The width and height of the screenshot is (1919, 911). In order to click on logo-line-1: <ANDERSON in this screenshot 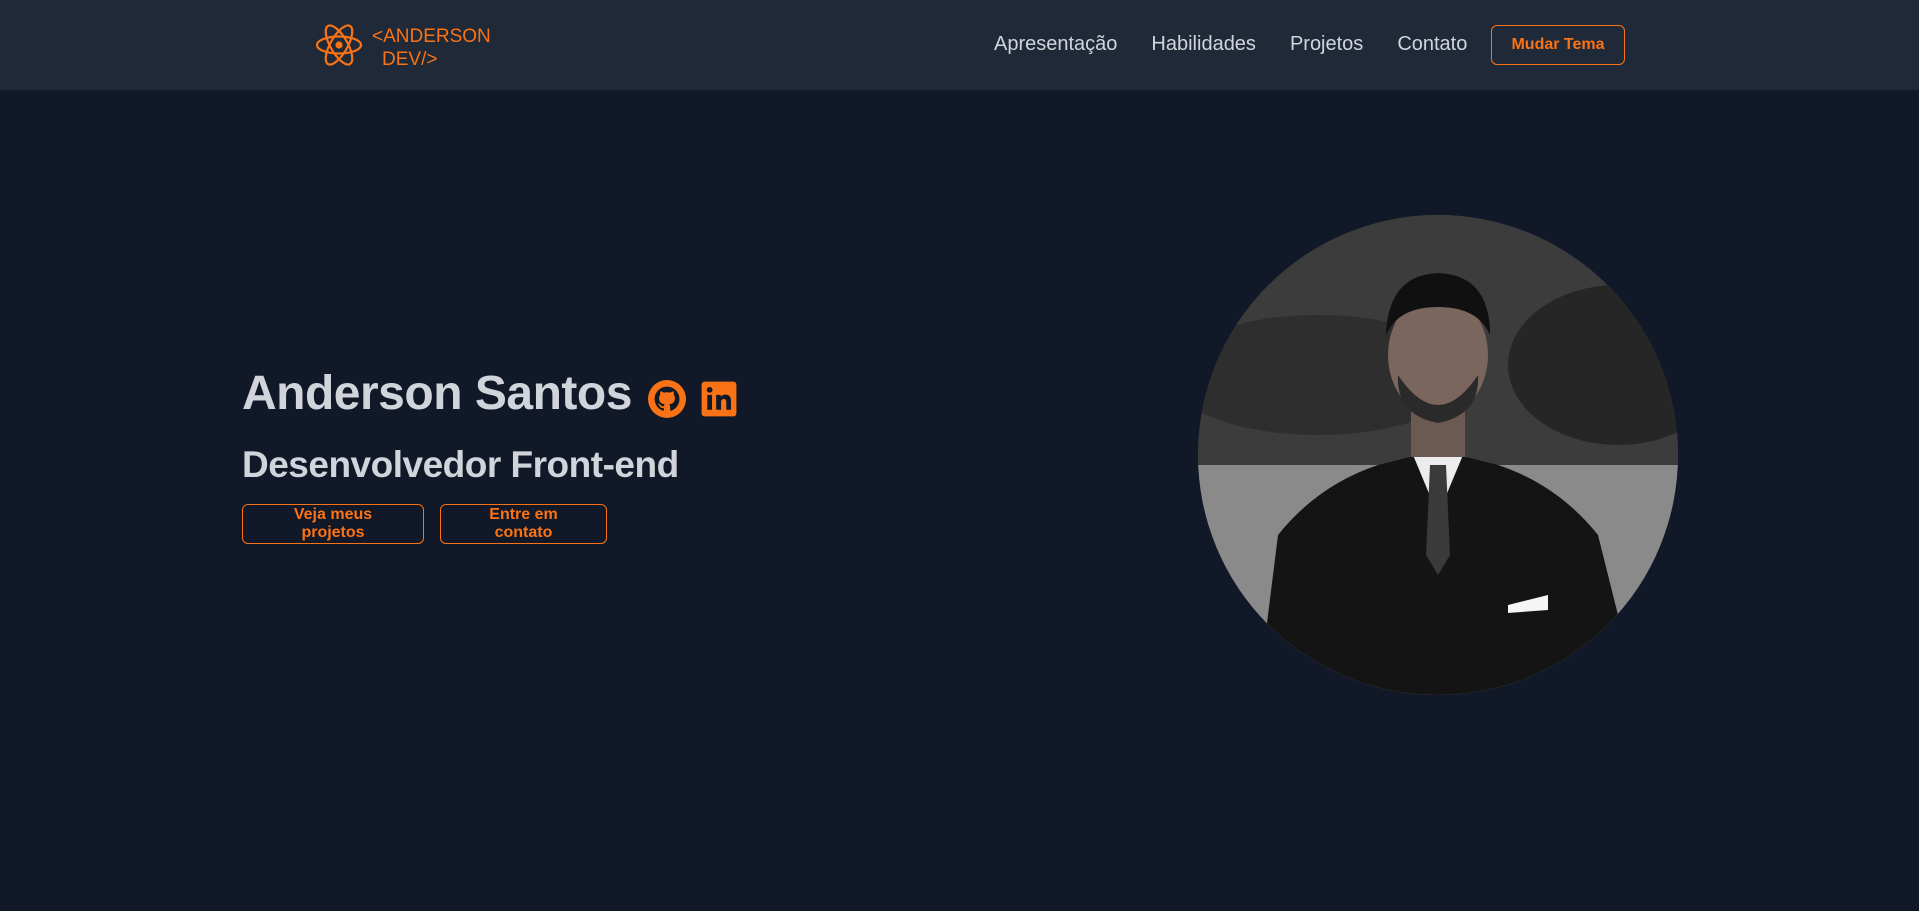, I will do `click(431, 36)`.